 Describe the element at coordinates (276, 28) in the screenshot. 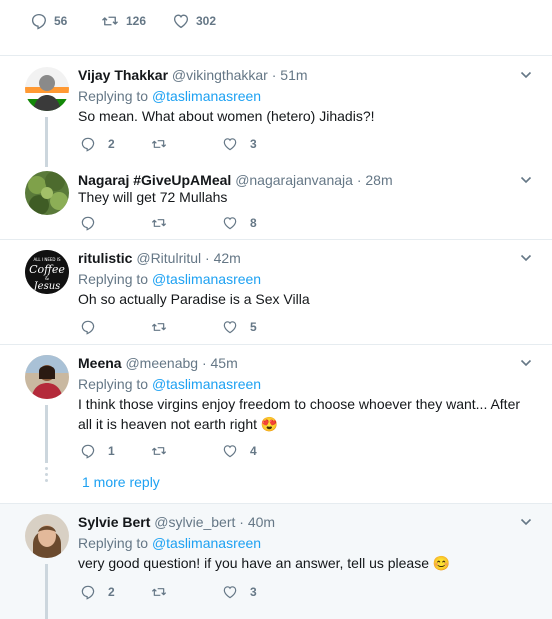

I see `top-action-bar: 56 126 302` at that location.